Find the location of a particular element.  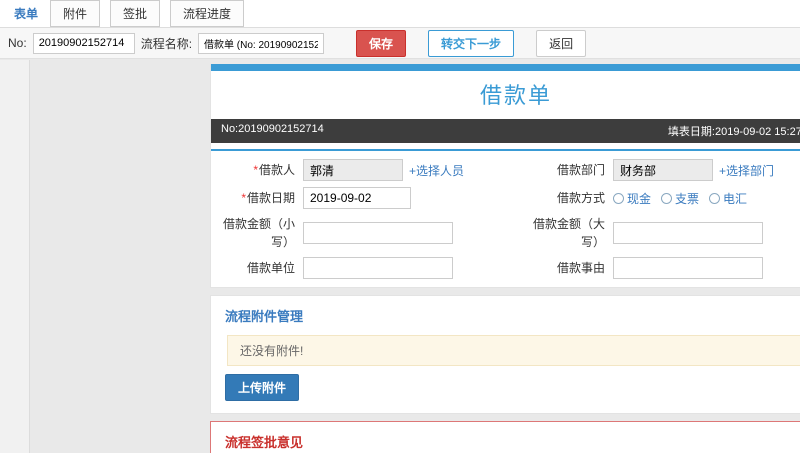

amount-big-field is located at coordinates (706, 233).